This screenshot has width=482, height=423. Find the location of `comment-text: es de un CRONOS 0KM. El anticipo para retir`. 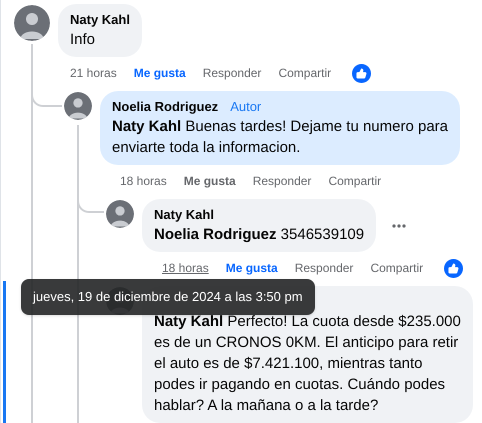

comment-text: es de un CRONOS 0KM. El anticipo para retir is located at coordinates (307, 343).